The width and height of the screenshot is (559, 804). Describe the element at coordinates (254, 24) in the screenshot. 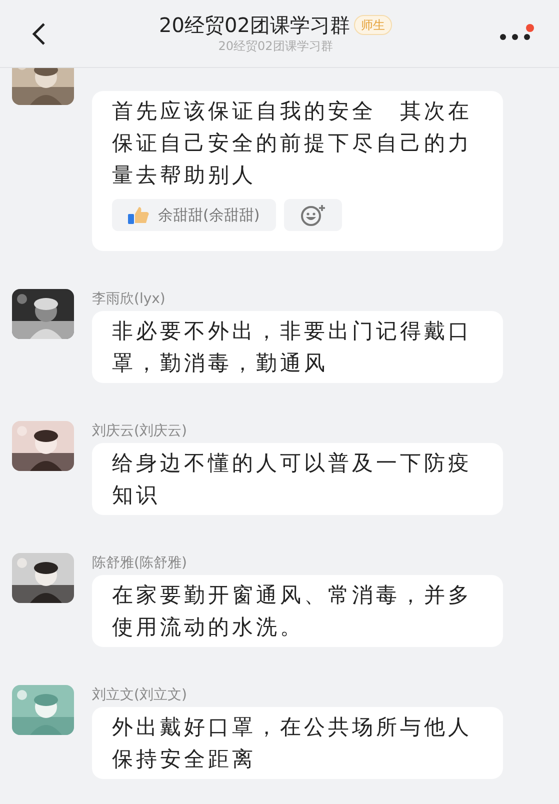

I see `group-title: 20经贸02团课学习群` at that location.